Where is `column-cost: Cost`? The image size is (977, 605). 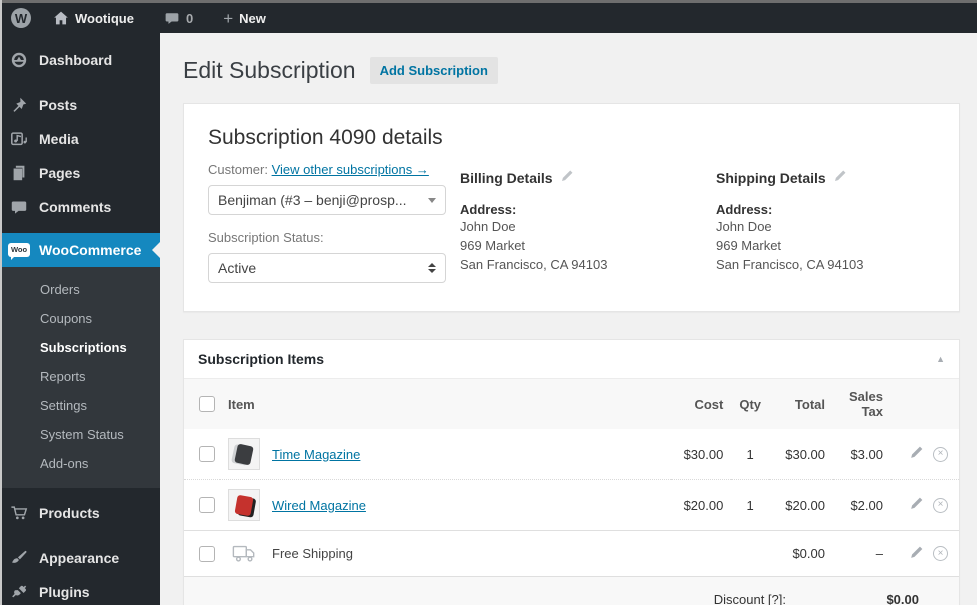
column-cost: Cost is located at coordinates (701, 404).